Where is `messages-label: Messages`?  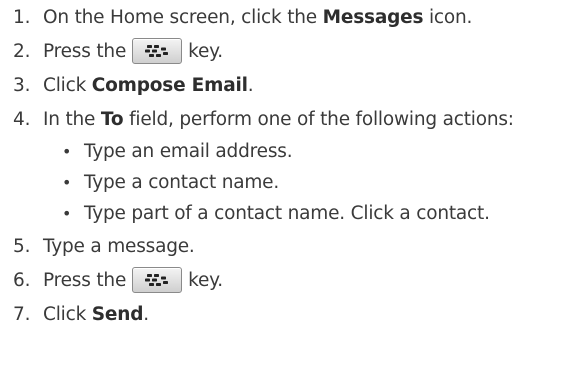 messages-label: Messages is located at coordinates (373, 17).